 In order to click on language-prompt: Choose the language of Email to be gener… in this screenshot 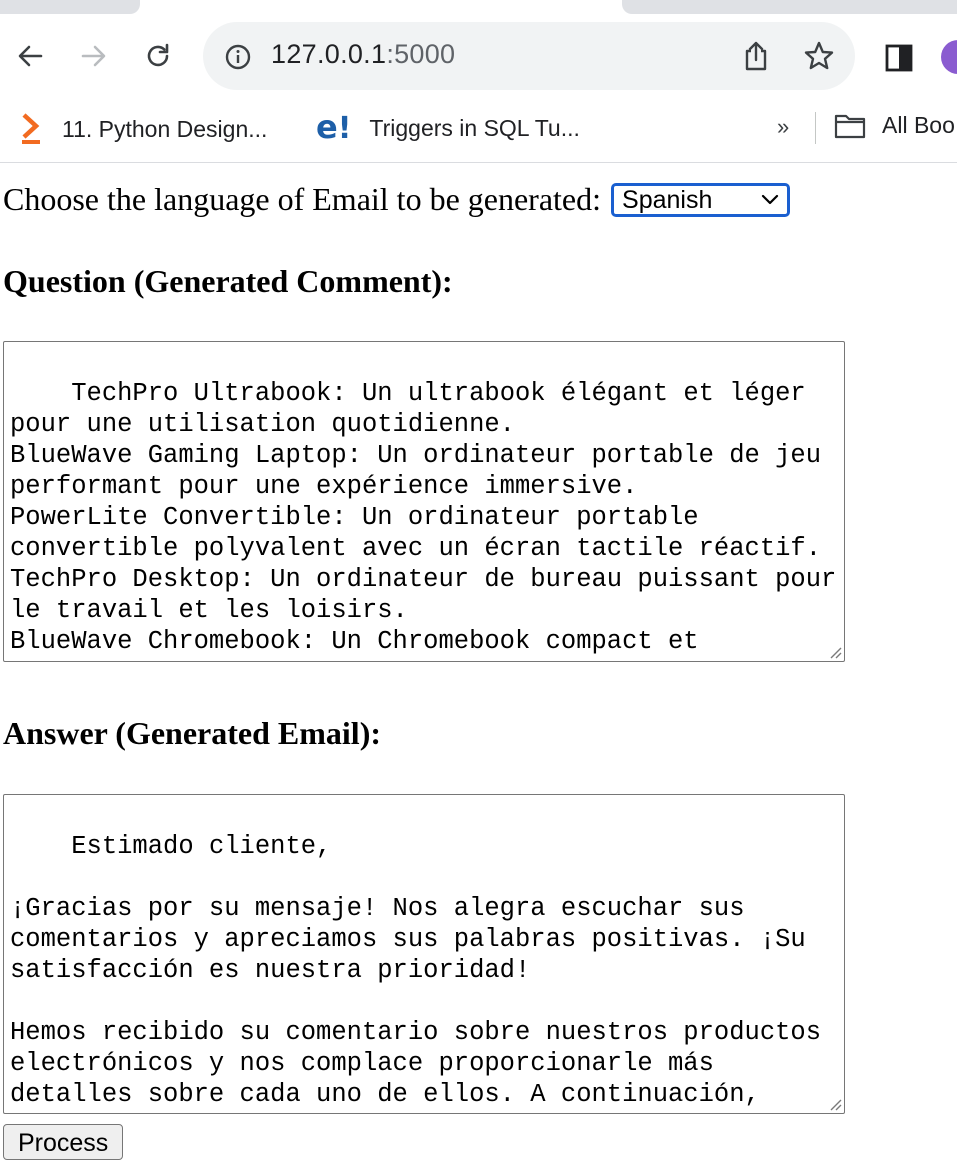, I will do `click(302, 199)`.